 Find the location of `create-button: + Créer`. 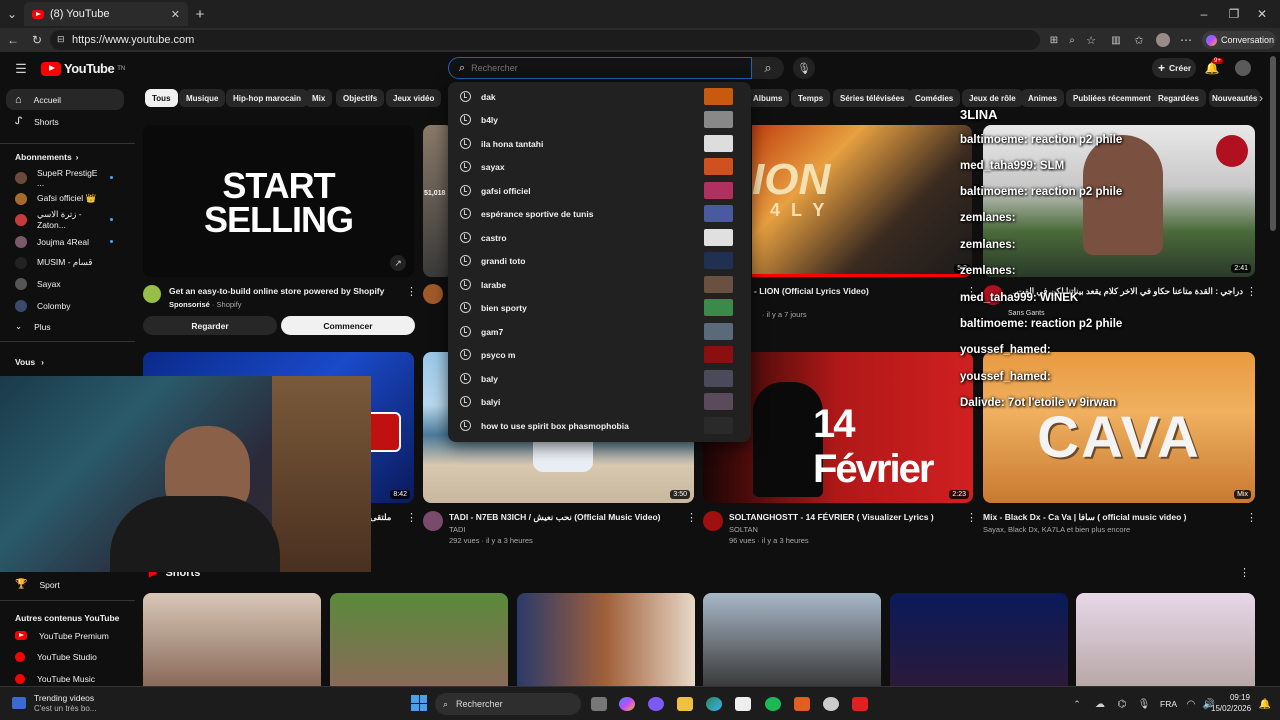

create-button: + Créer is located at coordinates (1174, 68).